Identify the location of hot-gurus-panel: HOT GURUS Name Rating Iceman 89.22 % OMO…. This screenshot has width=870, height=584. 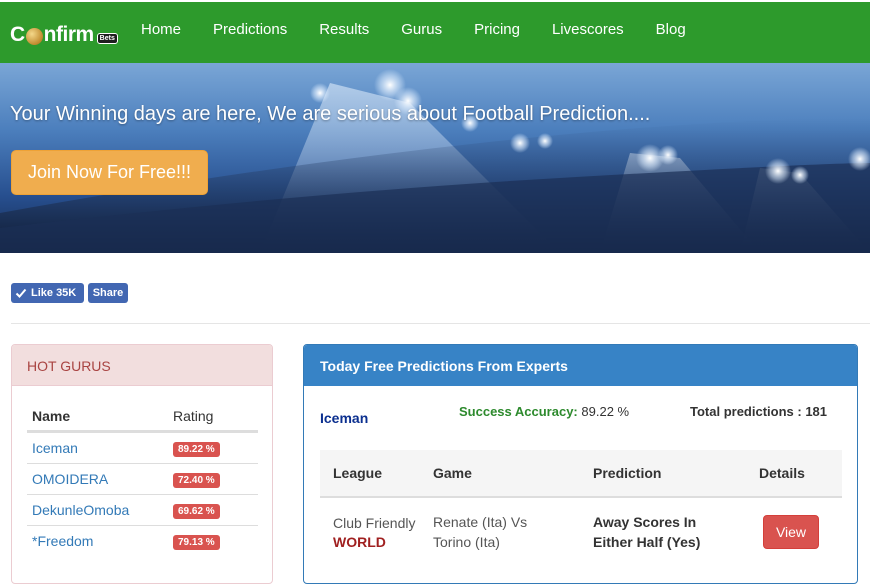
(142, 464).